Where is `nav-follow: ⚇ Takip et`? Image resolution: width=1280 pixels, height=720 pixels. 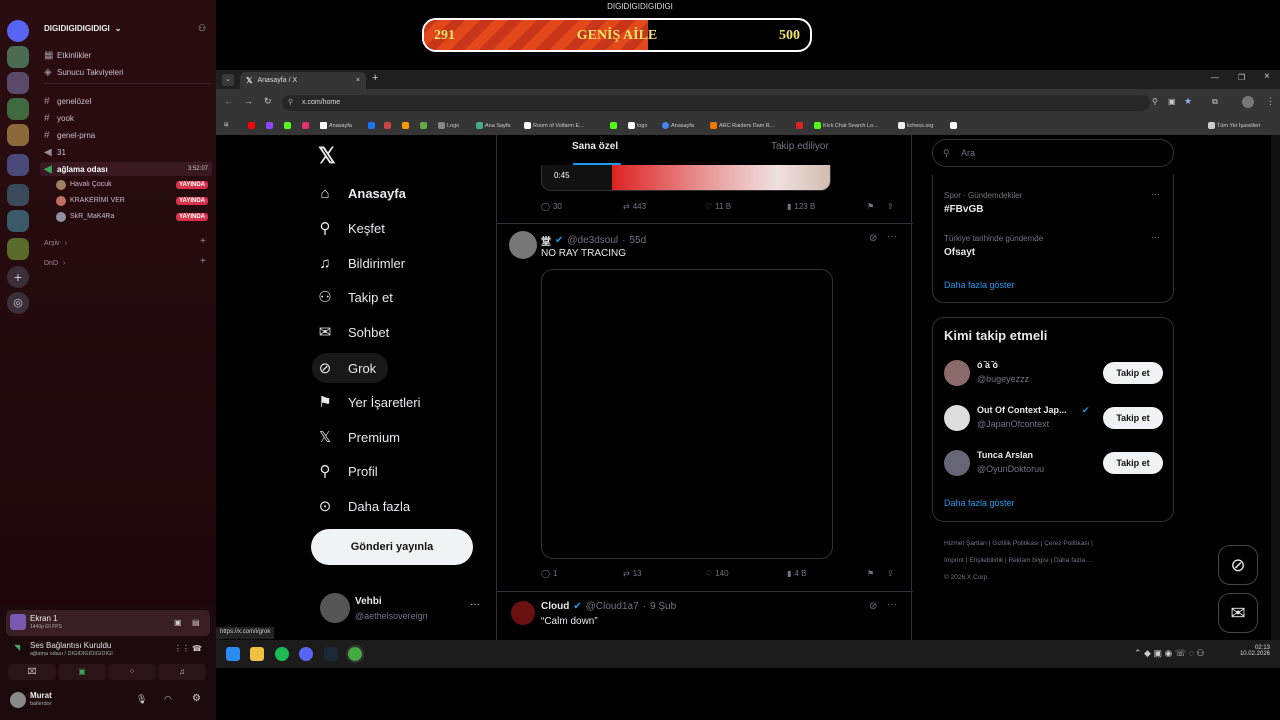 nav-follow: ⚇ Takip et is located at coordinates (354, 297).